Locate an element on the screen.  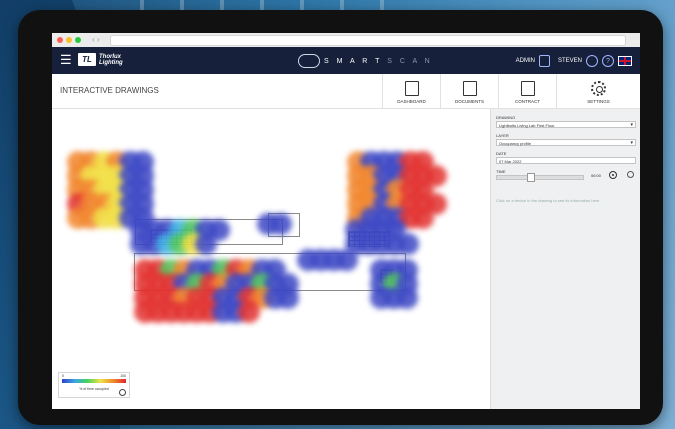
nav-contract-label: CONTRACT is located at coordinates (527, 101).